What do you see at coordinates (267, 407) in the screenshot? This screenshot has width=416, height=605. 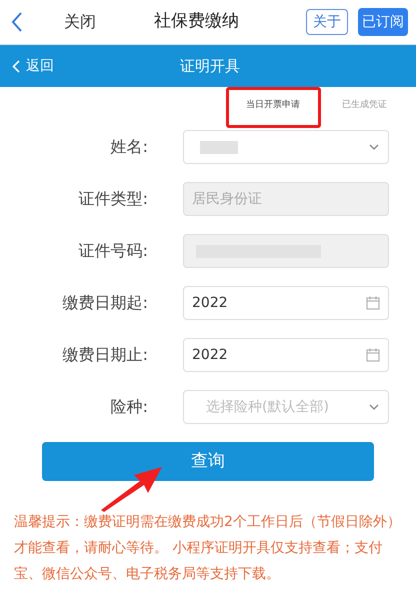 I see `field-placeholder: 选择险种(默认全部)` at bounding box center [267, 407].